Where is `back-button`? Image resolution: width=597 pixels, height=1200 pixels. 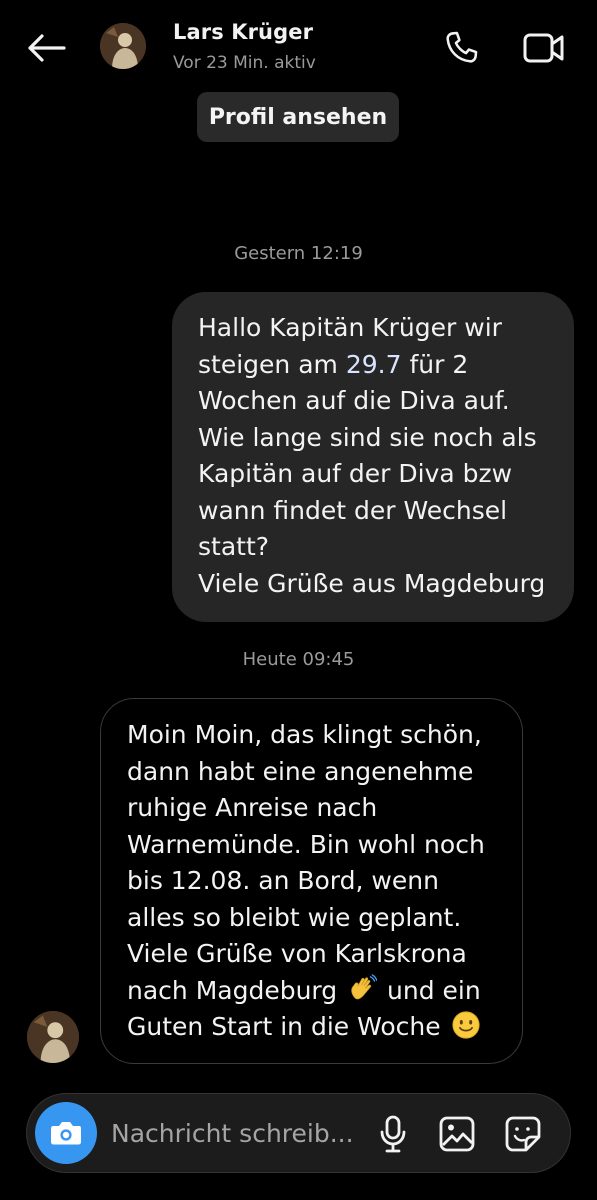 back-button is located at coordinates (46, 48).